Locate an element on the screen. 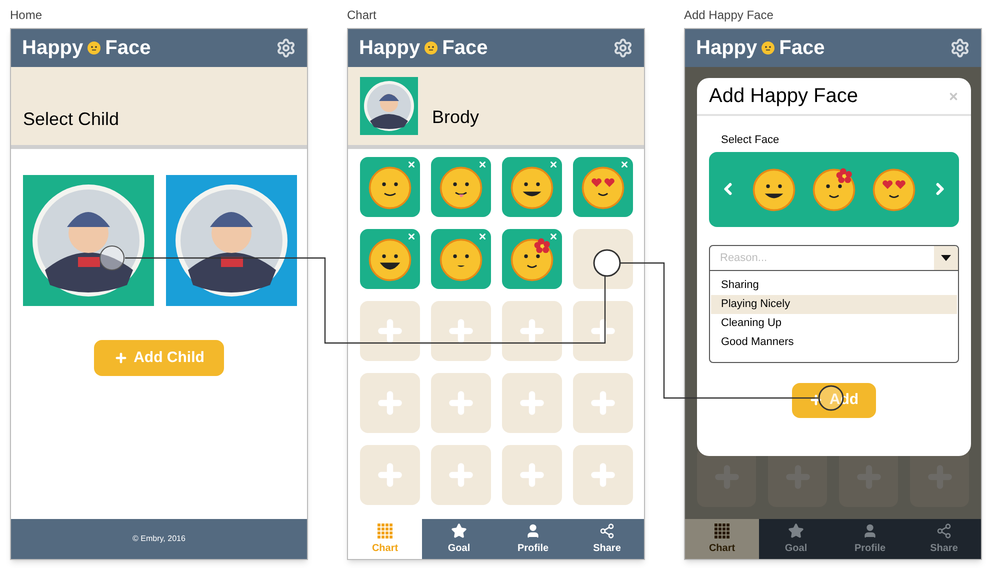 This screenshot has width=1000, height=583. dropdown-option: Cleaning Up is located at coordinates (834, 323).